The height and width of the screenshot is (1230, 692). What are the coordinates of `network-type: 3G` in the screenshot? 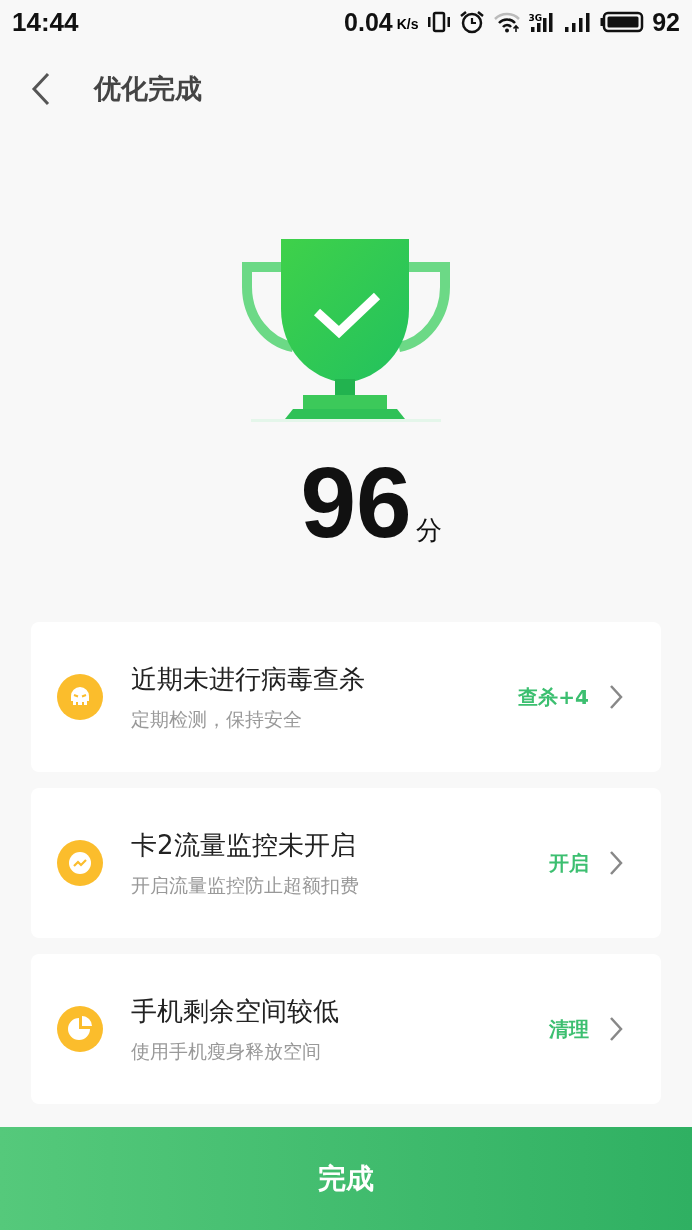 It's located at (535, 18).